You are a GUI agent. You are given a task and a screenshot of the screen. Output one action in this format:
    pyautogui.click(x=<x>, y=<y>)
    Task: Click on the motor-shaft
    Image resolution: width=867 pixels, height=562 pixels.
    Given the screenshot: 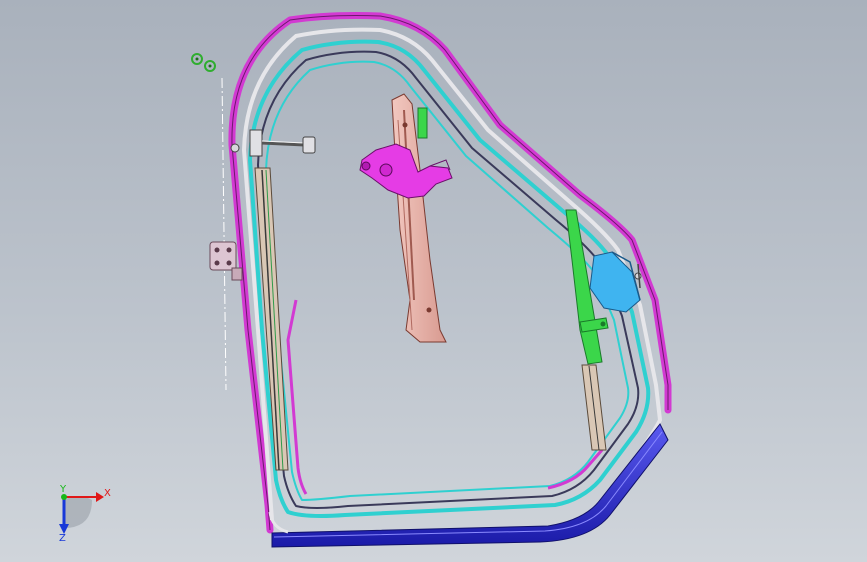 What is the action you would take?
    pyautogui.click(x=366, y=166)
    